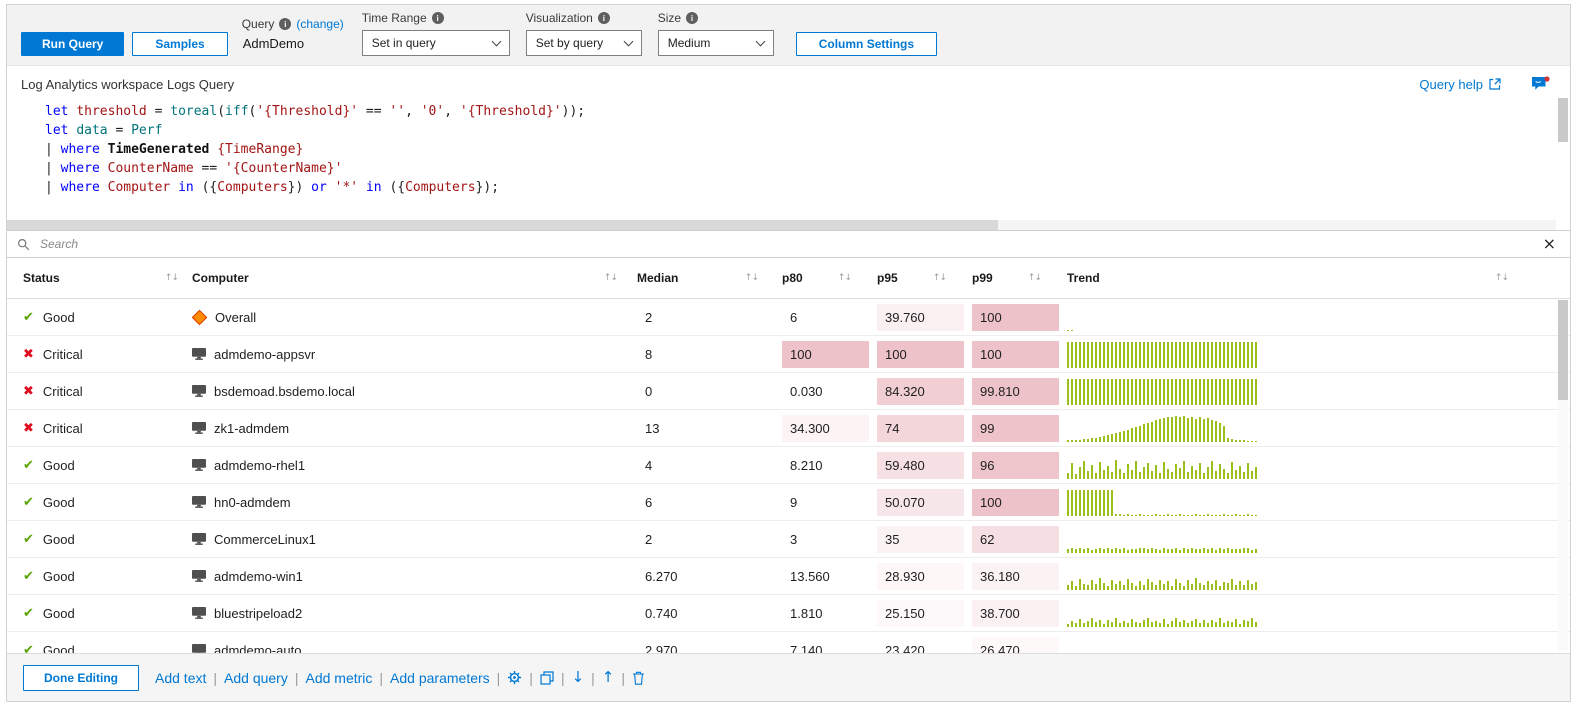 This screenshot has height=706, width=1577. I want to click on search-input, so click(784, 244).